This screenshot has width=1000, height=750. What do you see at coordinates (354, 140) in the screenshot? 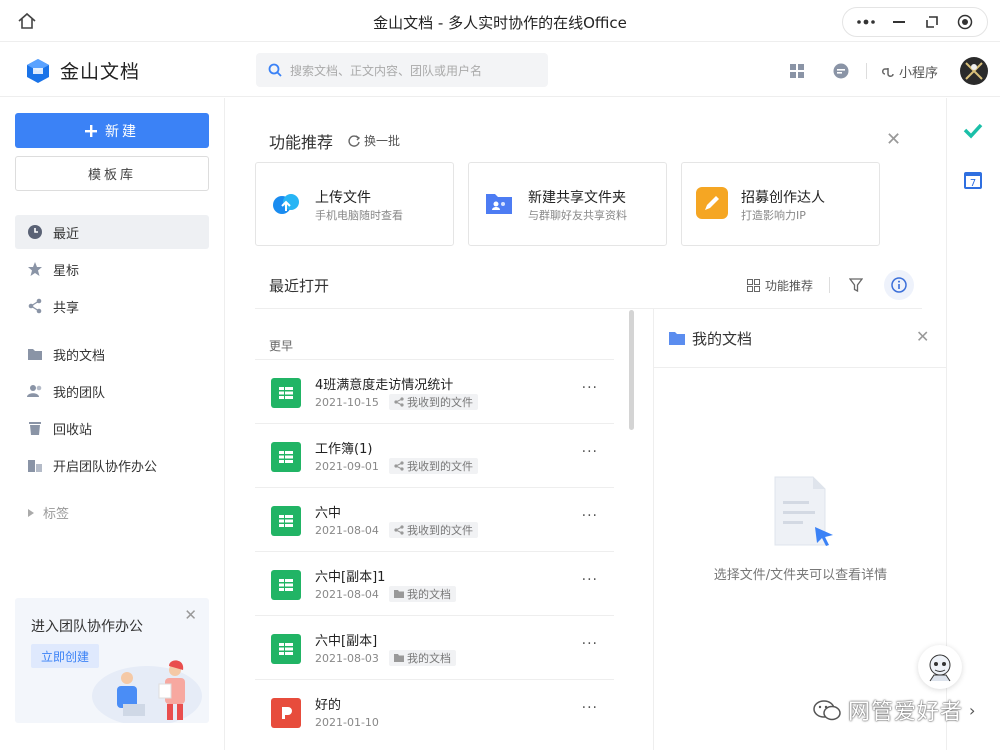
I see `refresh-icon` at bounding box center [354, 140].